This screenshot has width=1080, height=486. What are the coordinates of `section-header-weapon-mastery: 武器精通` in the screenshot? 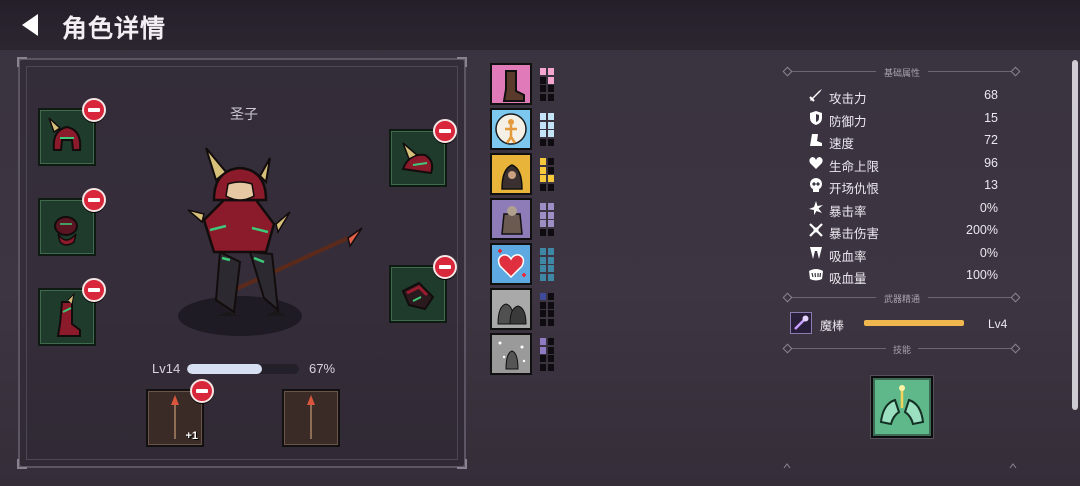 It's located at (901, 298).